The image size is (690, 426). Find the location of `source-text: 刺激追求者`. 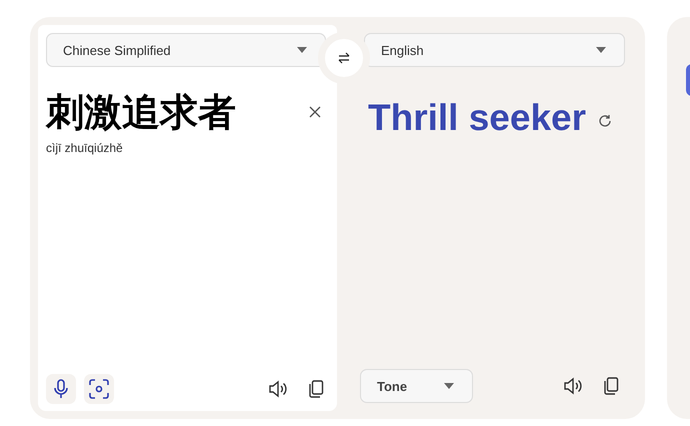

source-text: 刺激追求者 is located at coordinates (141, 112).